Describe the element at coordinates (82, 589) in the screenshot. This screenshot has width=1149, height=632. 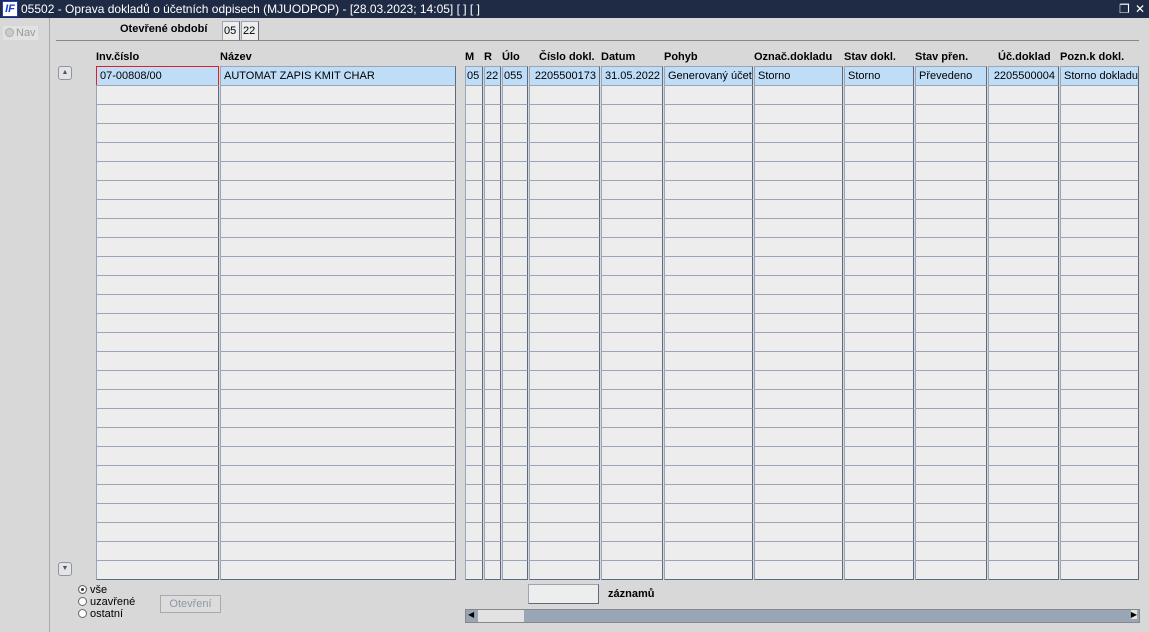
I see `radio-icon` at that location.